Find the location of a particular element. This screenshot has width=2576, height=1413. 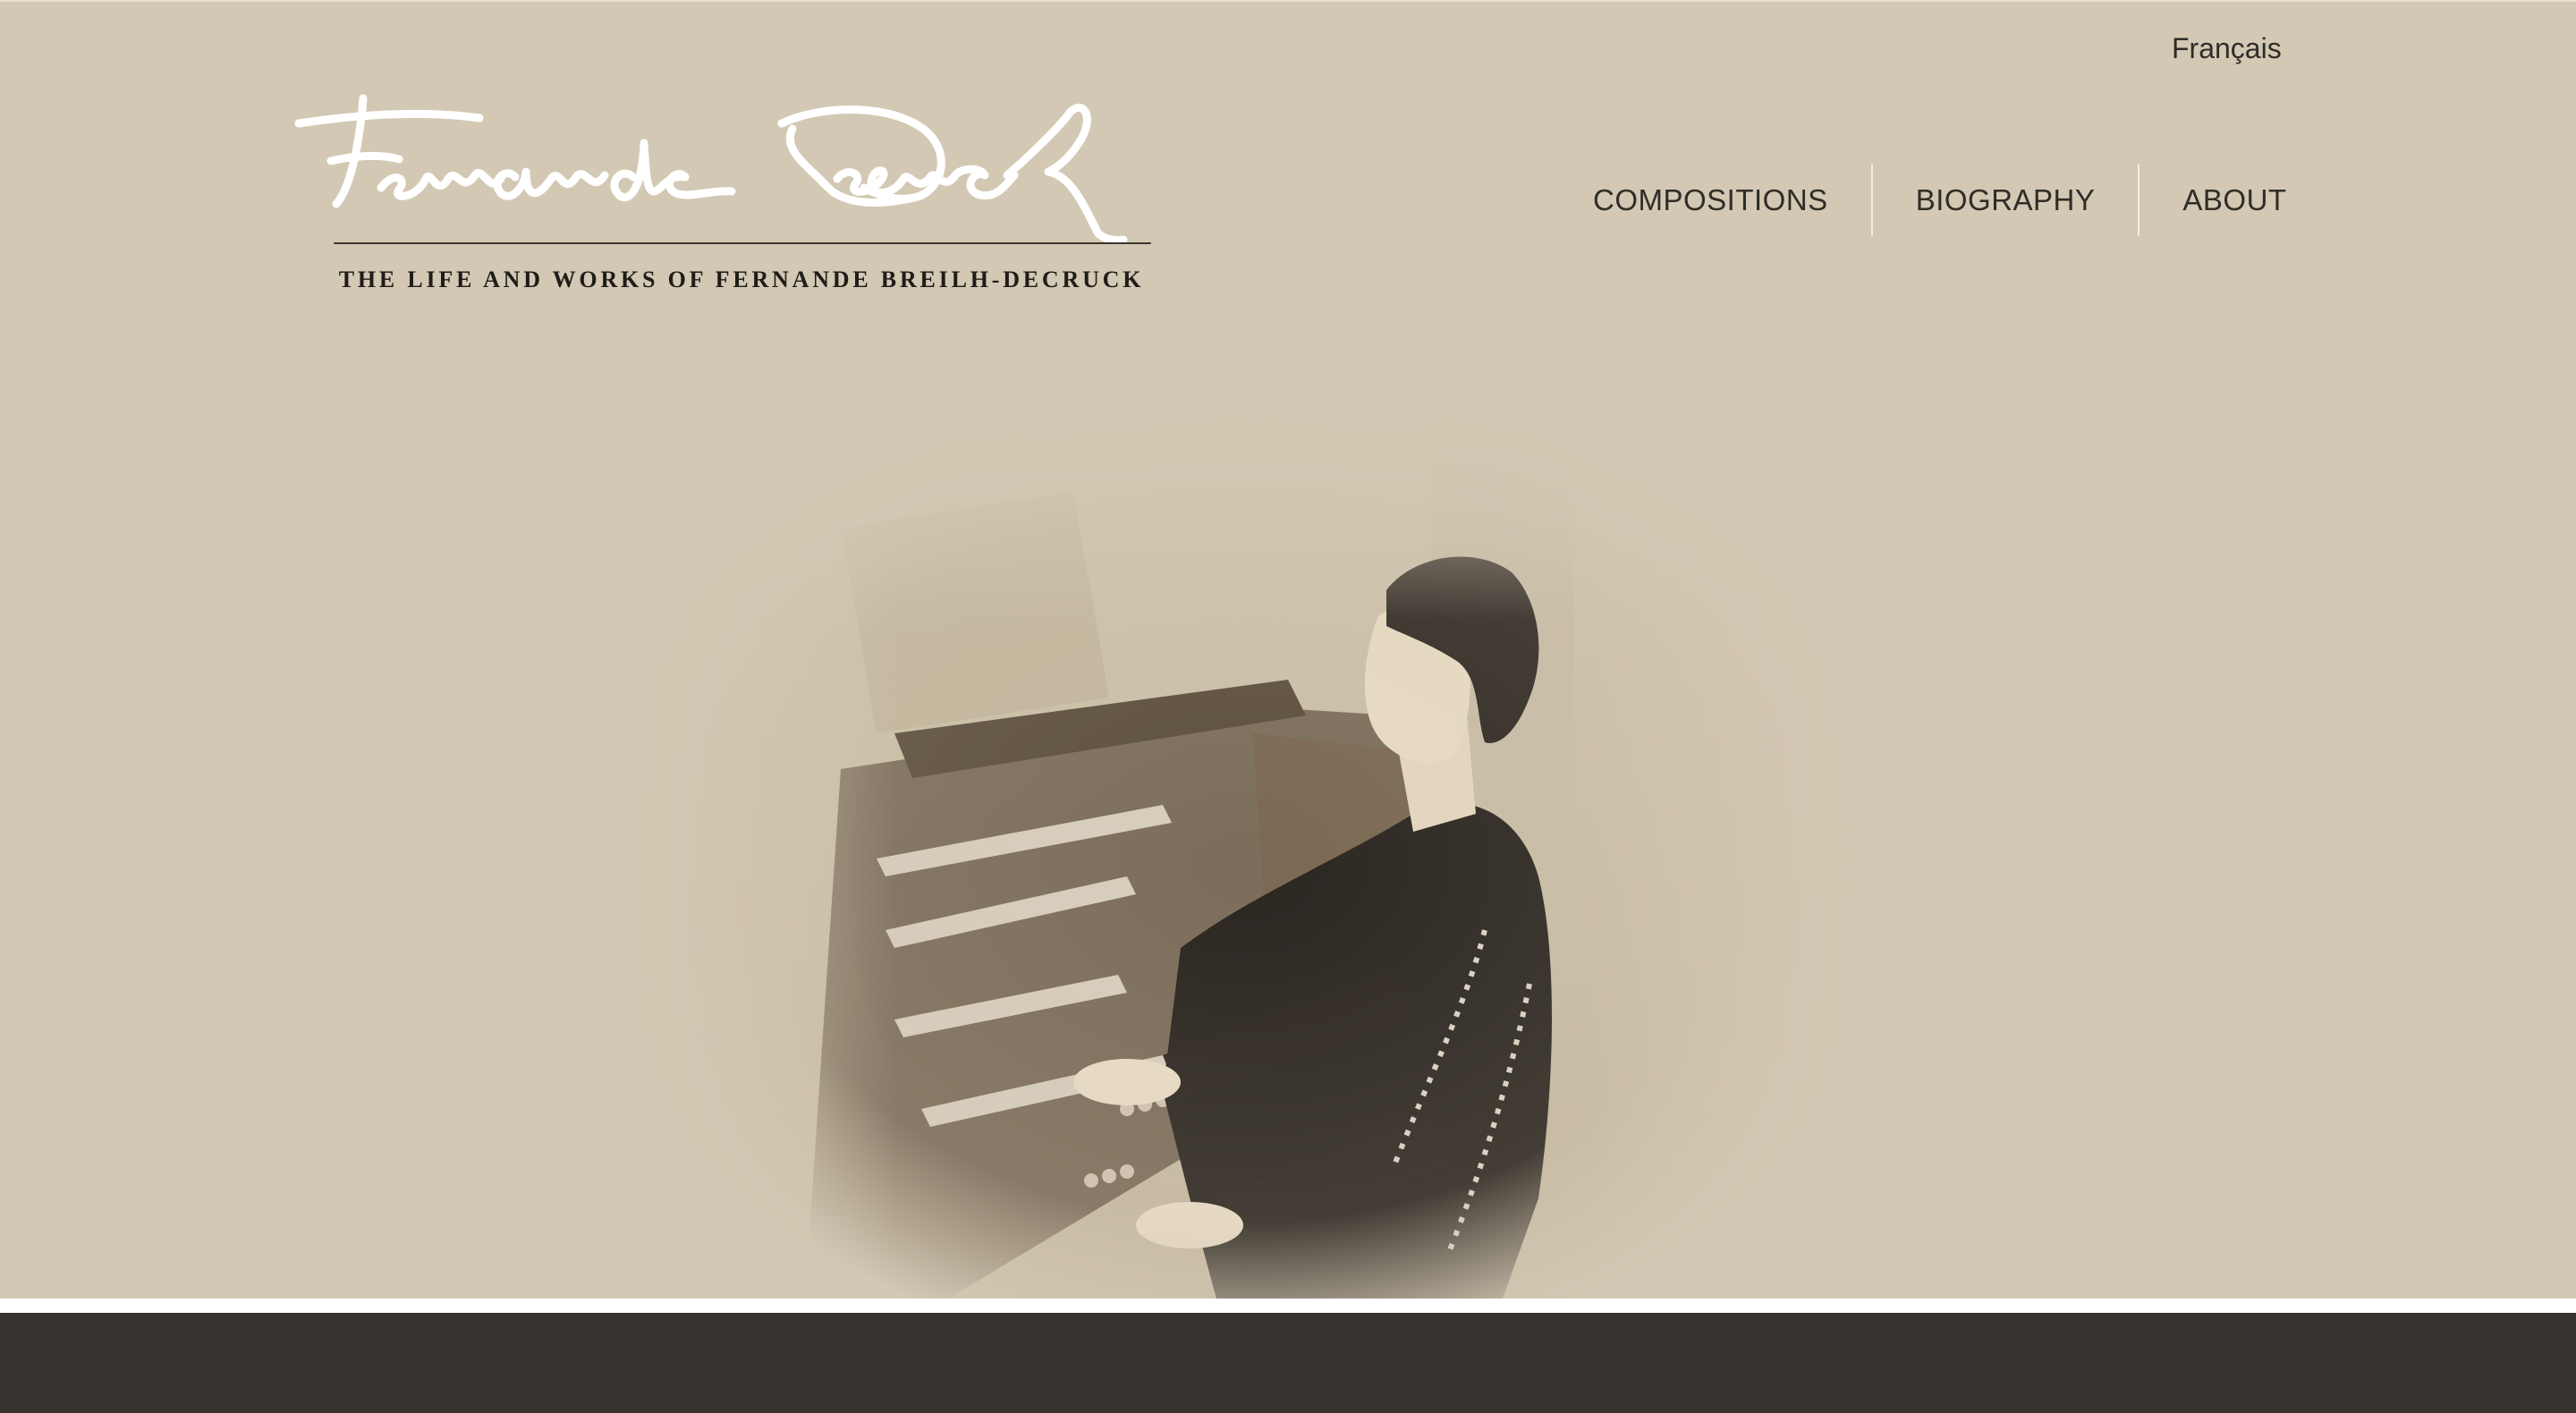

main-nav: COMPOSITIONS BIOGRAPHY ABOUT is located at coordinates (1940, 200).